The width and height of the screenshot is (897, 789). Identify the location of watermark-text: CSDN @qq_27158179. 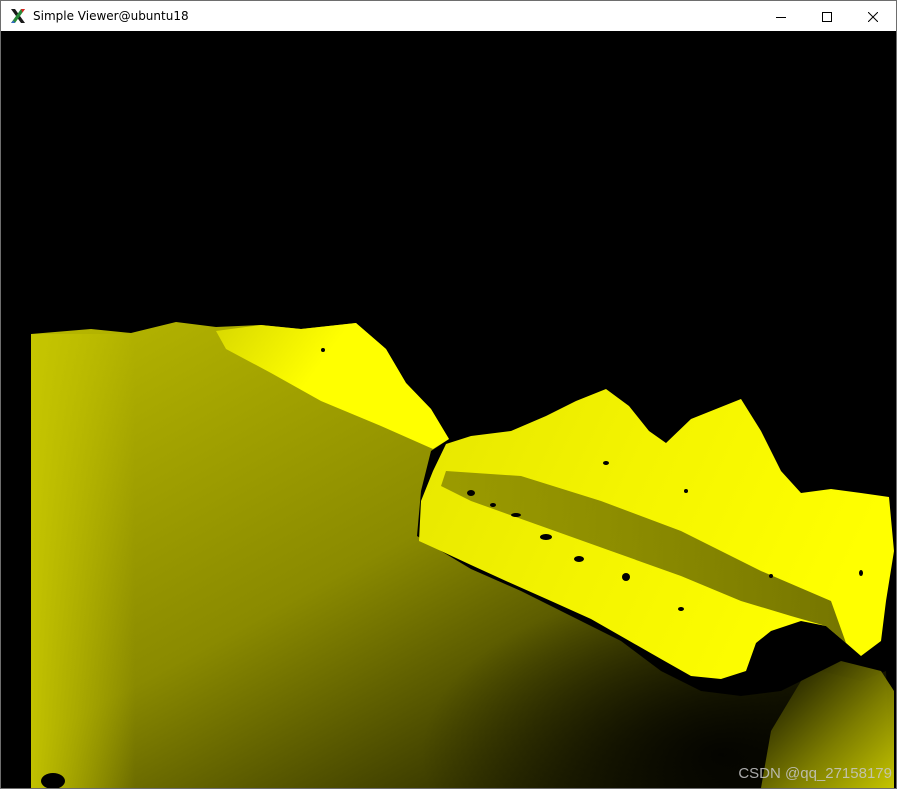
(815, 773).